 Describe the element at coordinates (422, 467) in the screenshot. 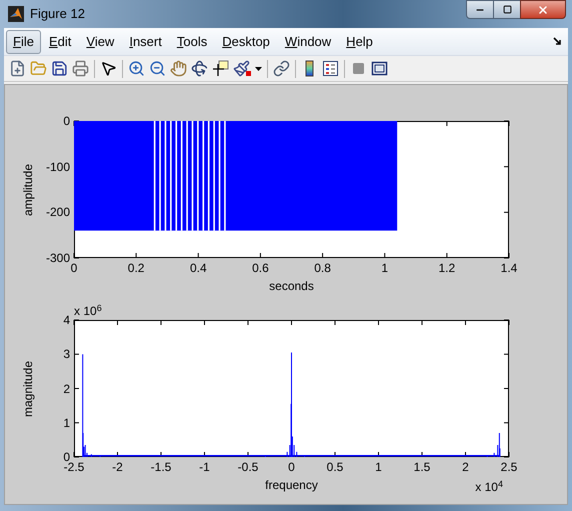

I see `x-tick-label: 1.5` at that location.